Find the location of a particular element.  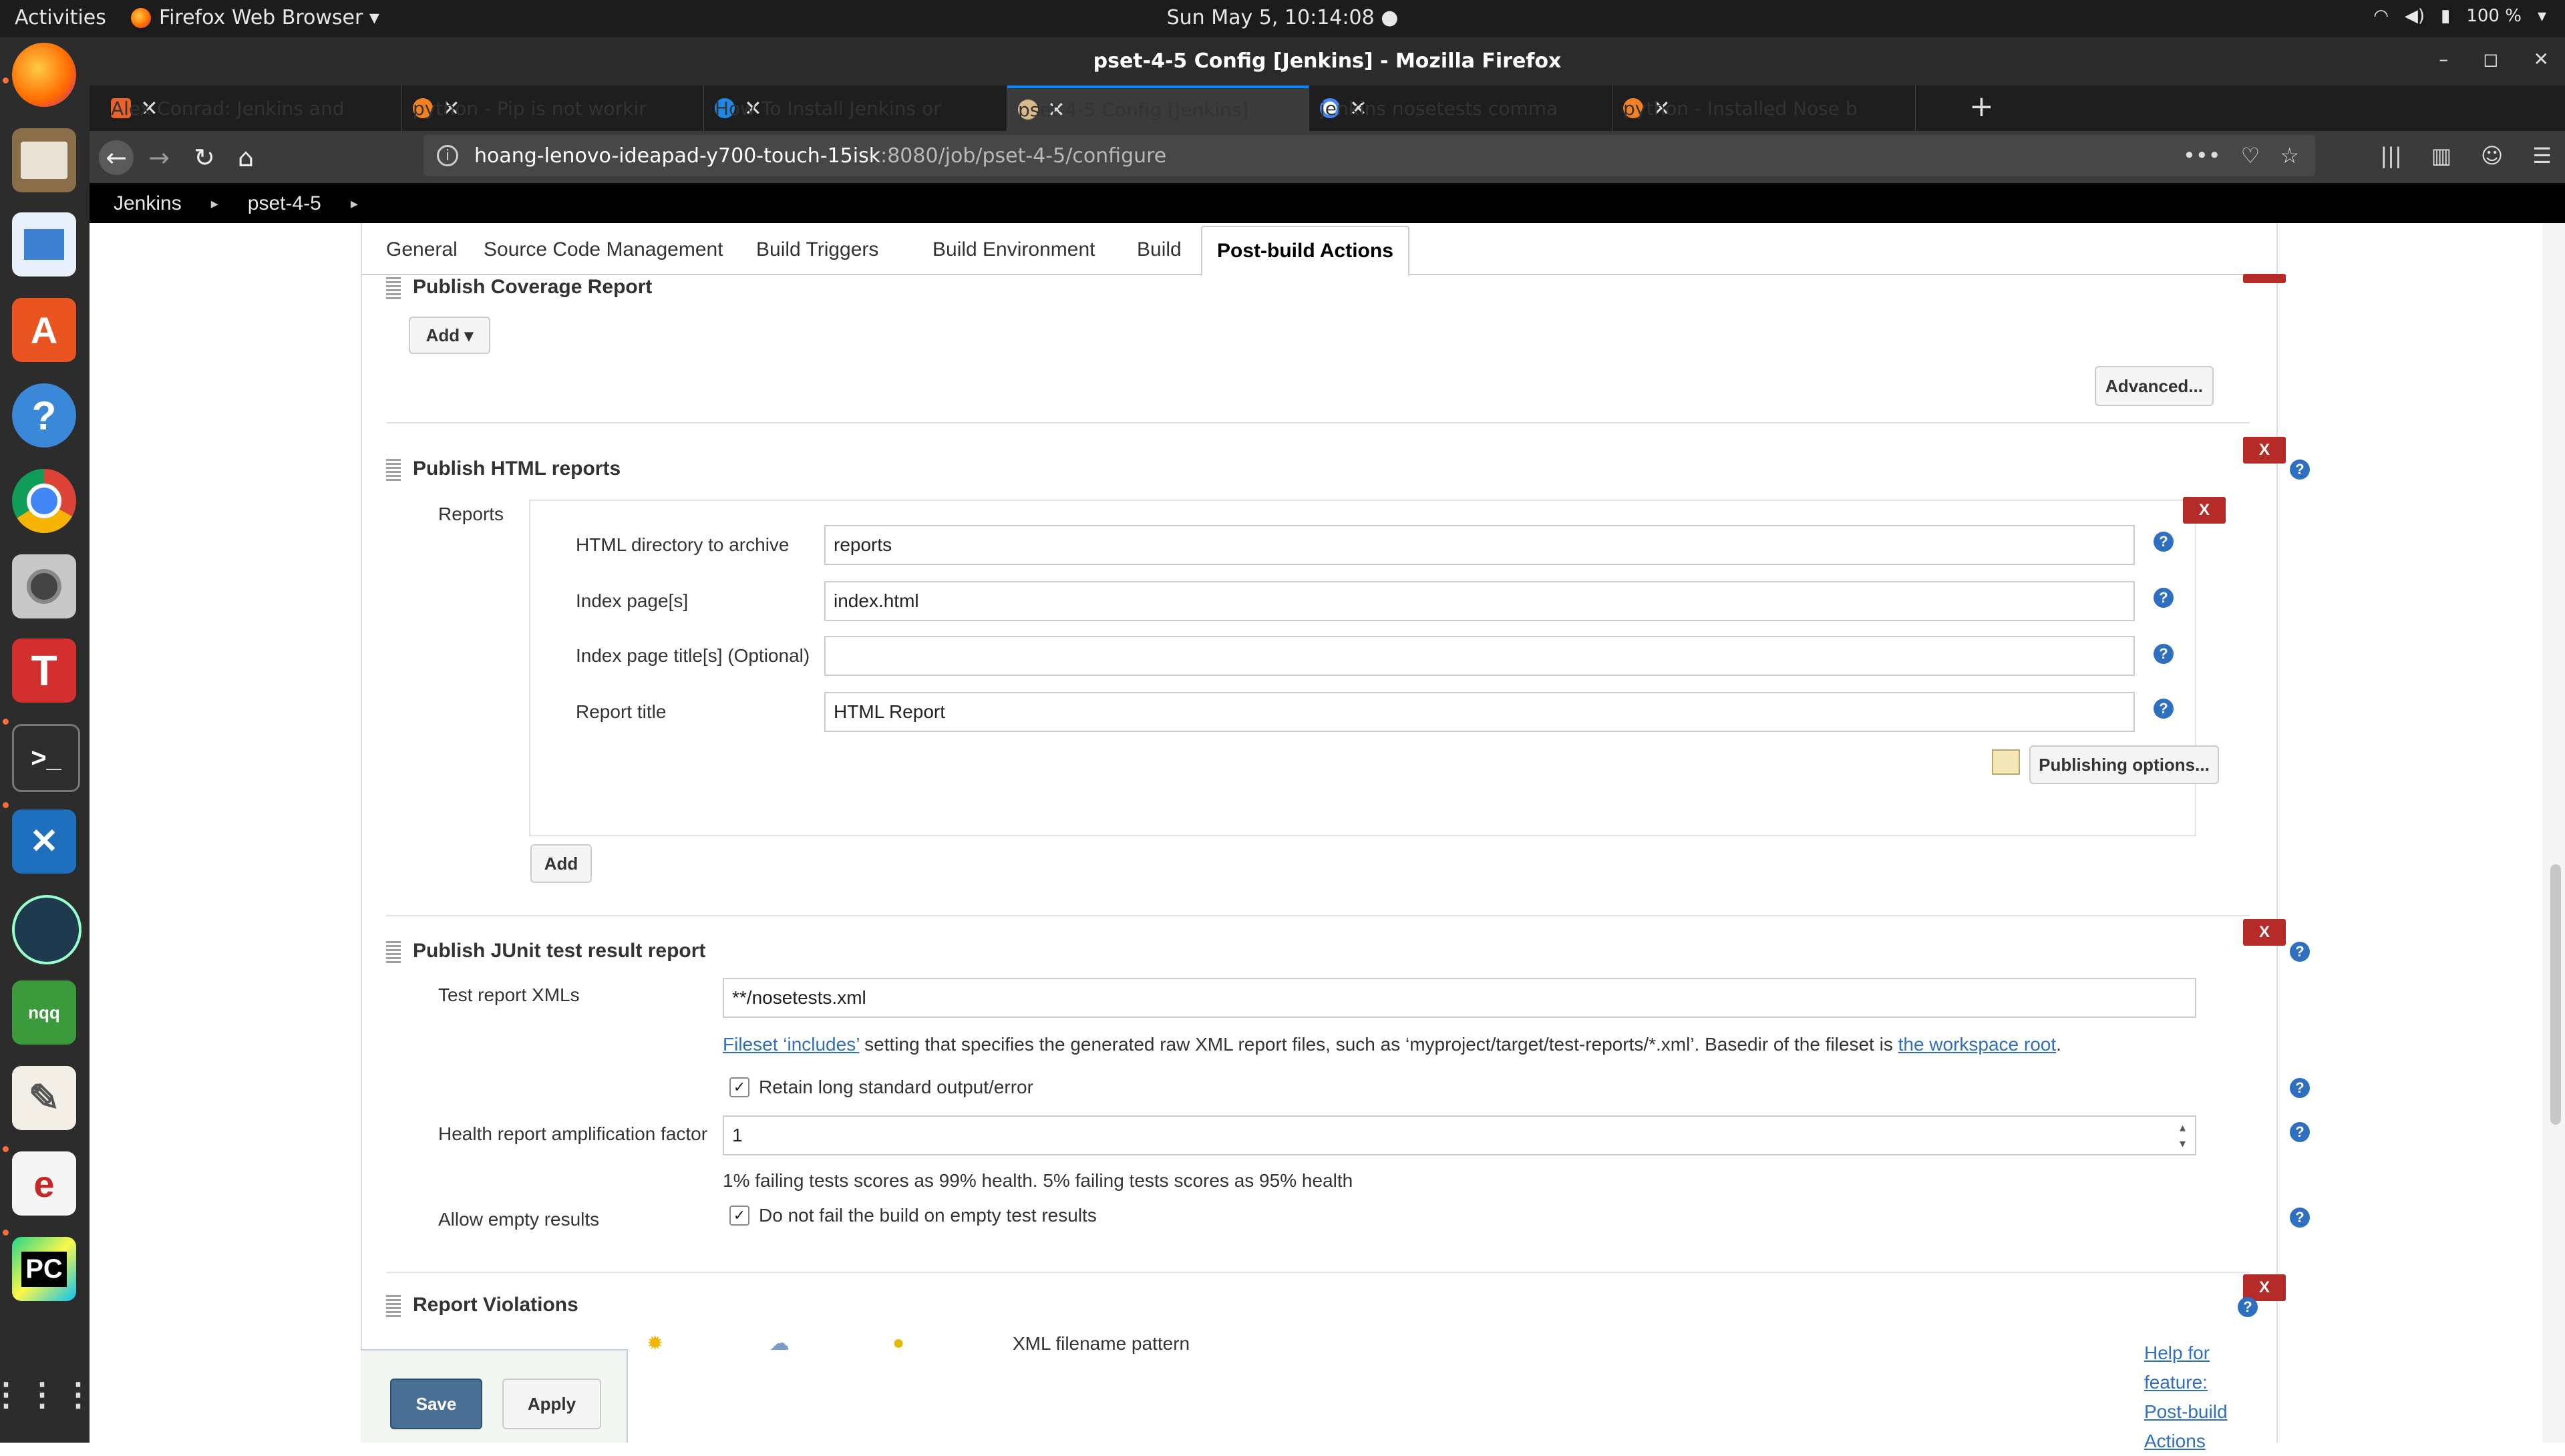

clock: Sun May 5, 10:14:08 ● is located at coordinates (1283, 17).